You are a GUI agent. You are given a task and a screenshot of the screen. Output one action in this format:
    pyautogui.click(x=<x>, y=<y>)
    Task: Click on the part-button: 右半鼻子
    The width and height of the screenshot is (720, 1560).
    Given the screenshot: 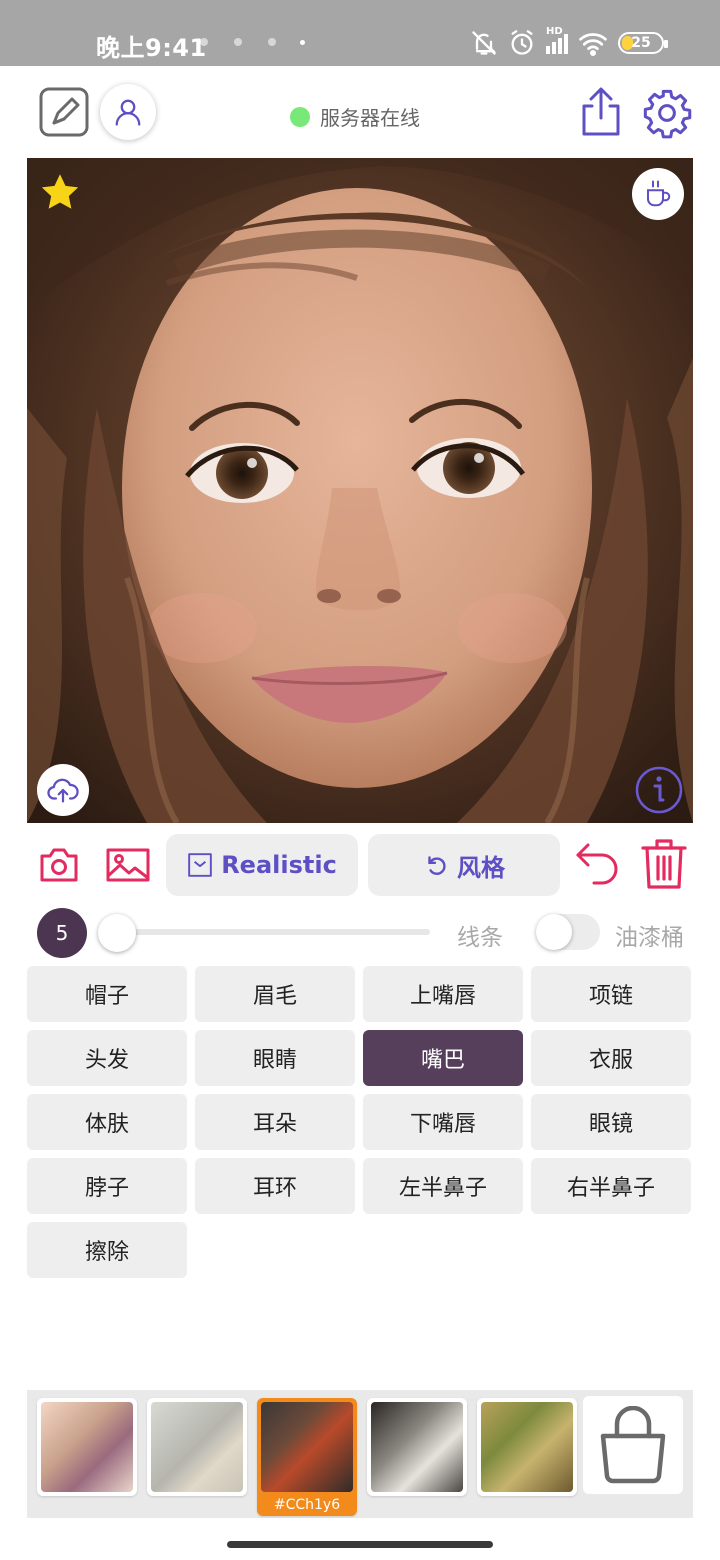 What is the action you would take?
    pyautogui.click(x=611, y=1186)
    